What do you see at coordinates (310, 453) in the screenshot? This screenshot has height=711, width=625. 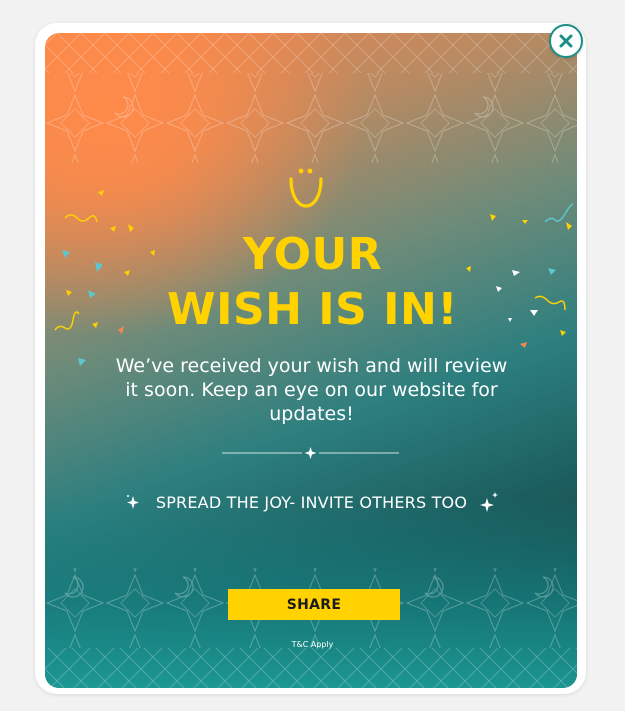 I see `star-divider-icon` at bounding box center [310, 453].